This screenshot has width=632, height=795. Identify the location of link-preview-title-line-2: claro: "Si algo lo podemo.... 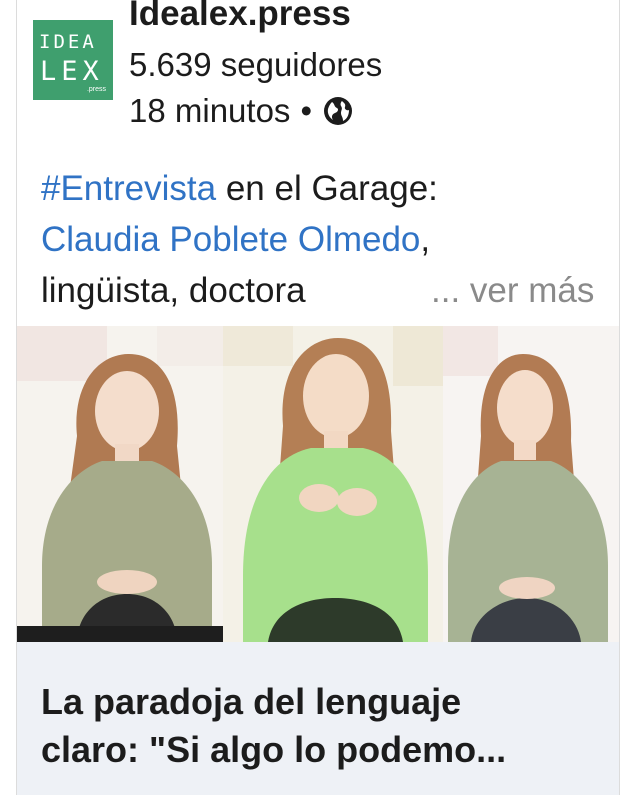
(274, 749).